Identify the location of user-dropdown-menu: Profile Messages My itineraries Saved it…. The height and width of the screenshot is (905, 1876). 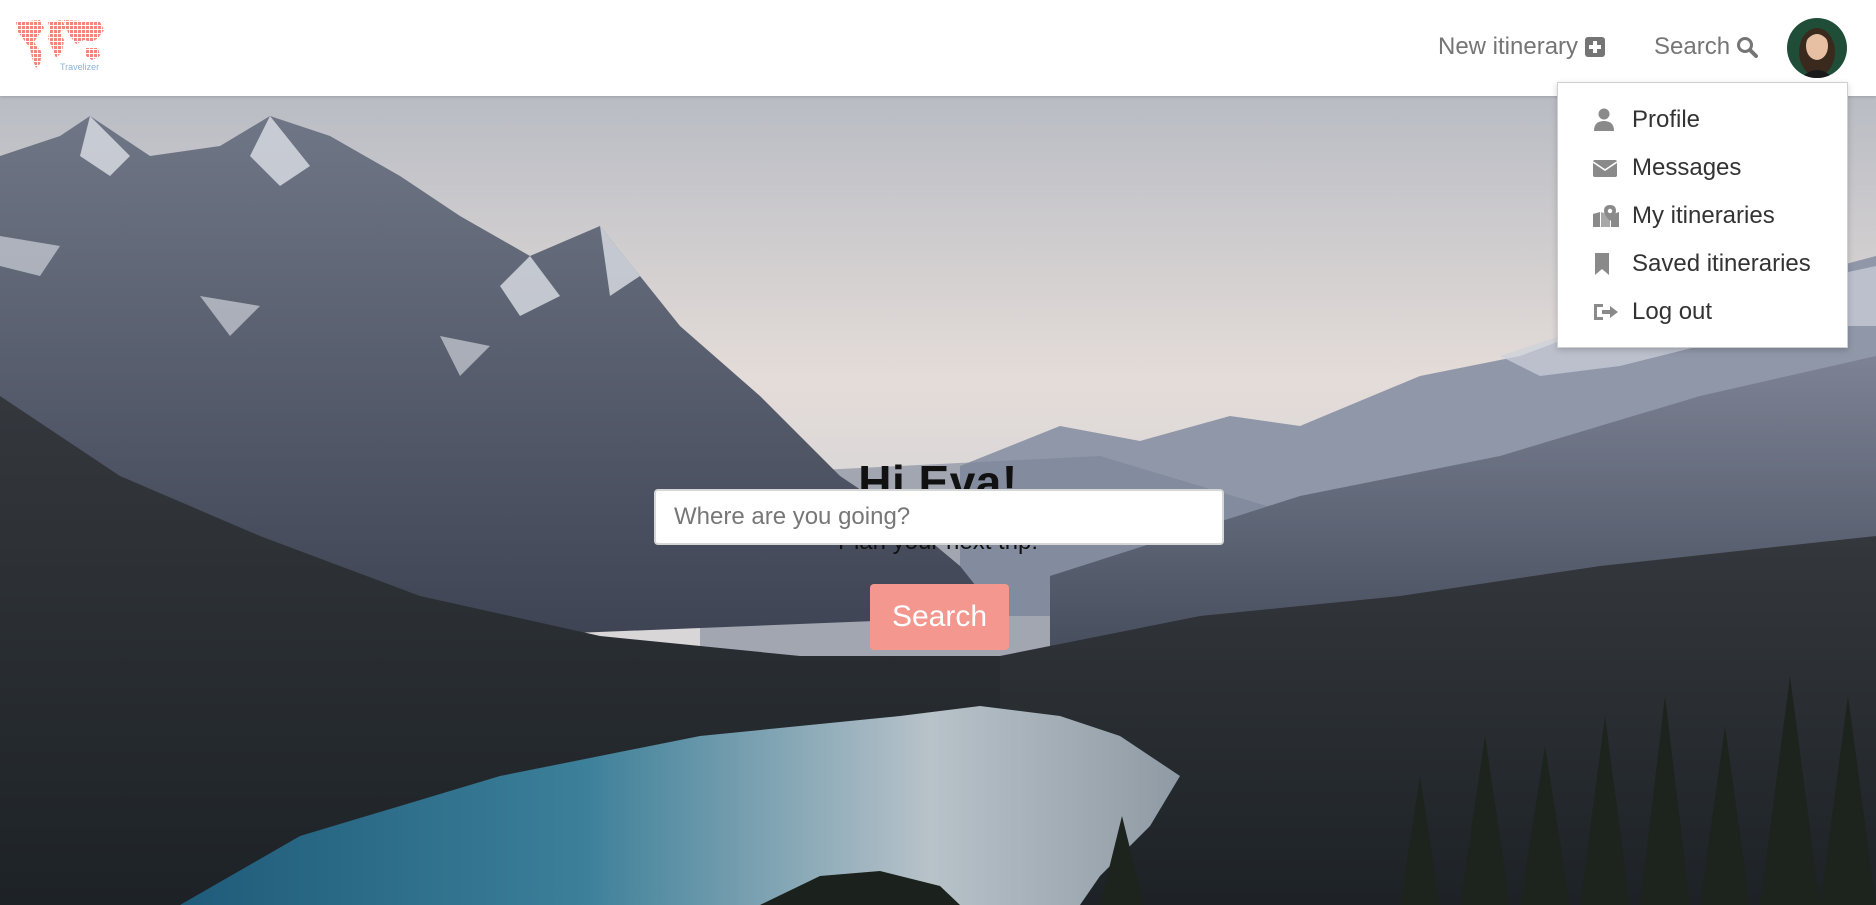
(1702, 215).